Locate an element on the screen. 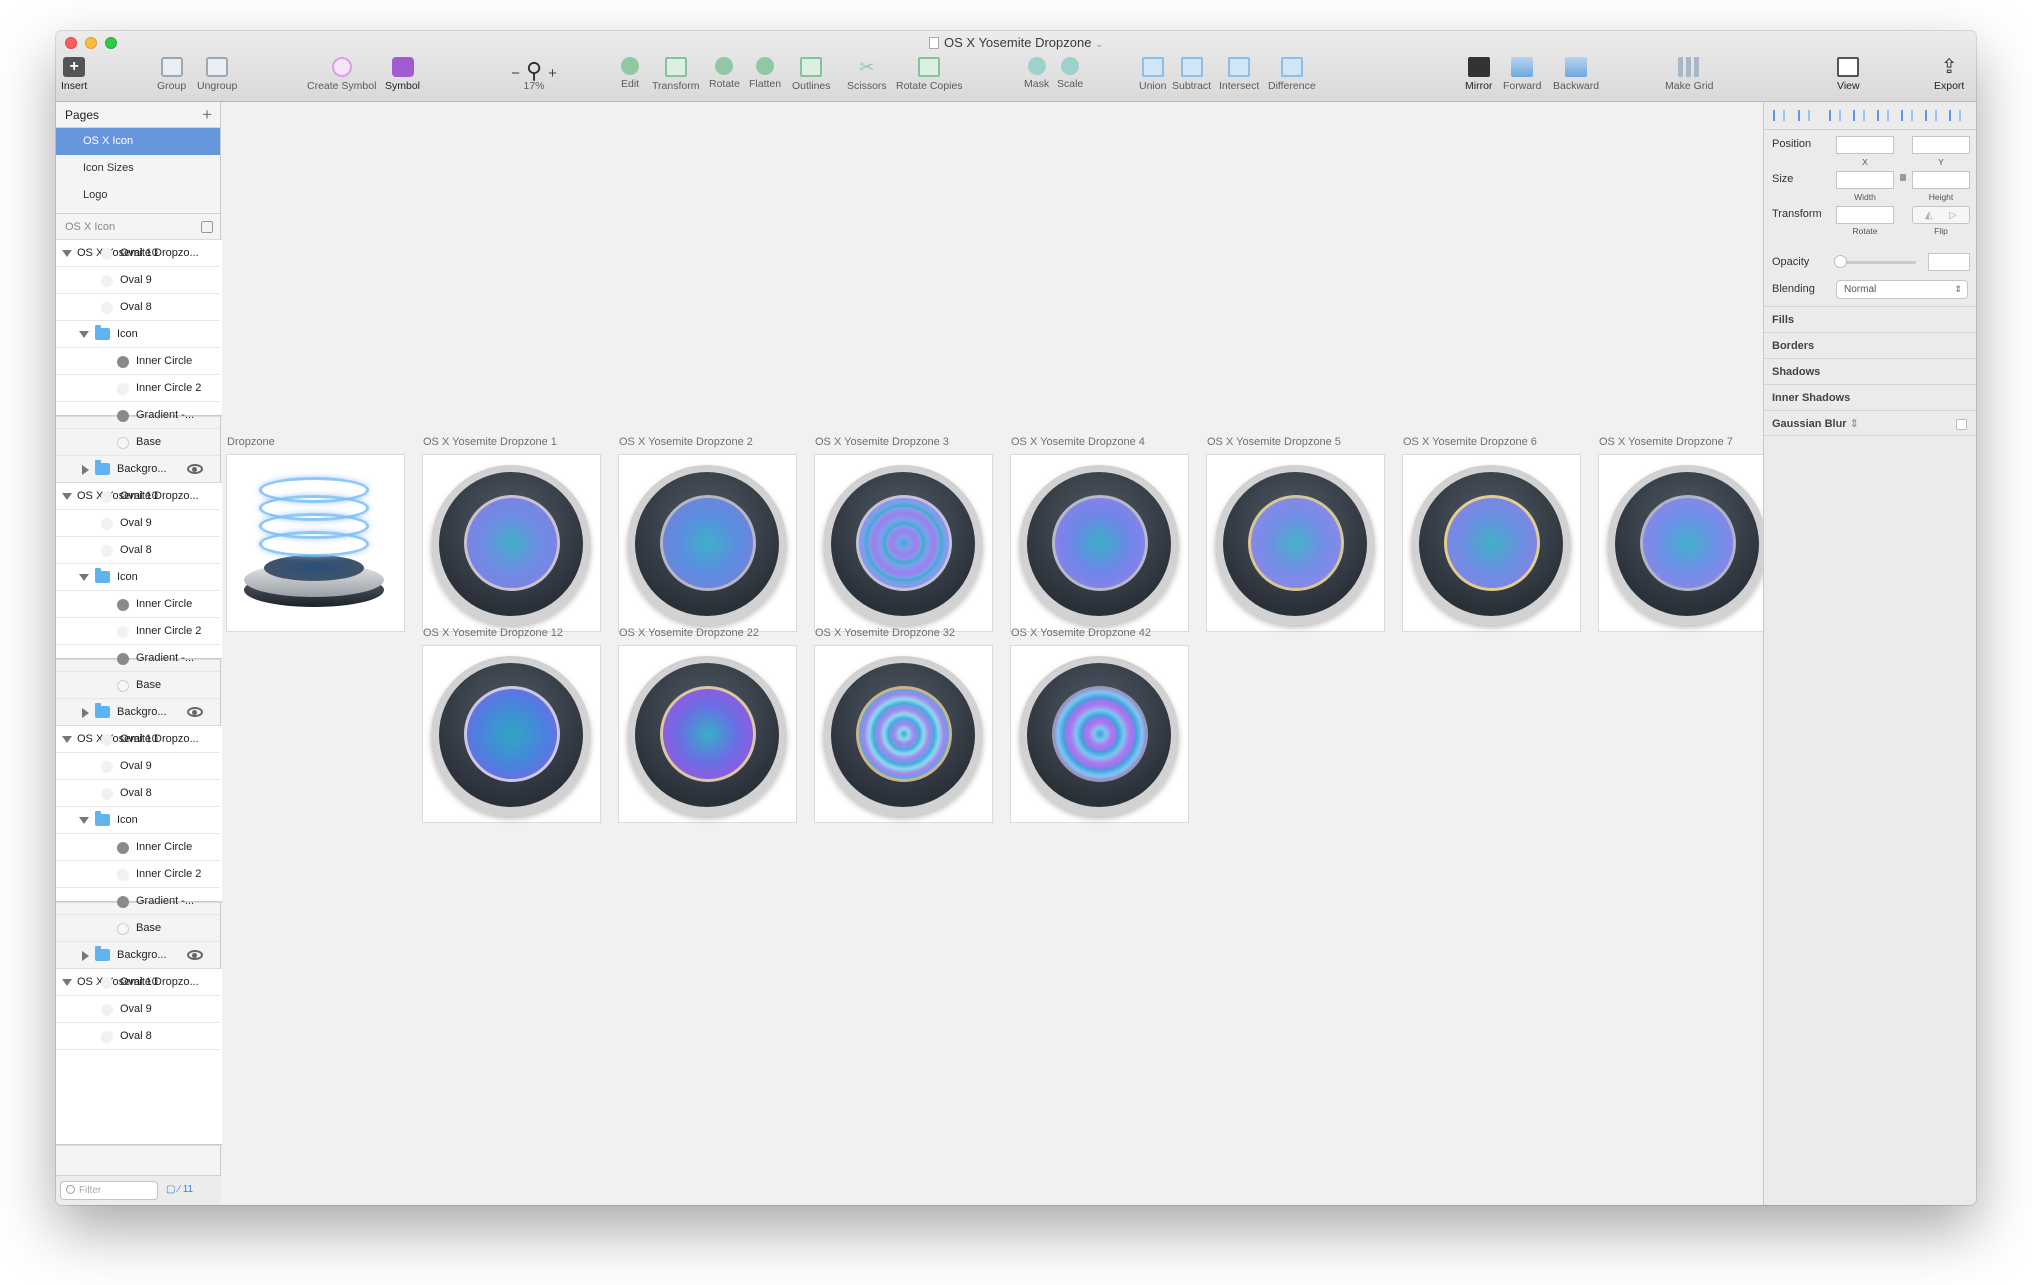 Image resolution: width=2032 pixels, height=1285 pixels. x-field is located at coordinates (1865, 145).